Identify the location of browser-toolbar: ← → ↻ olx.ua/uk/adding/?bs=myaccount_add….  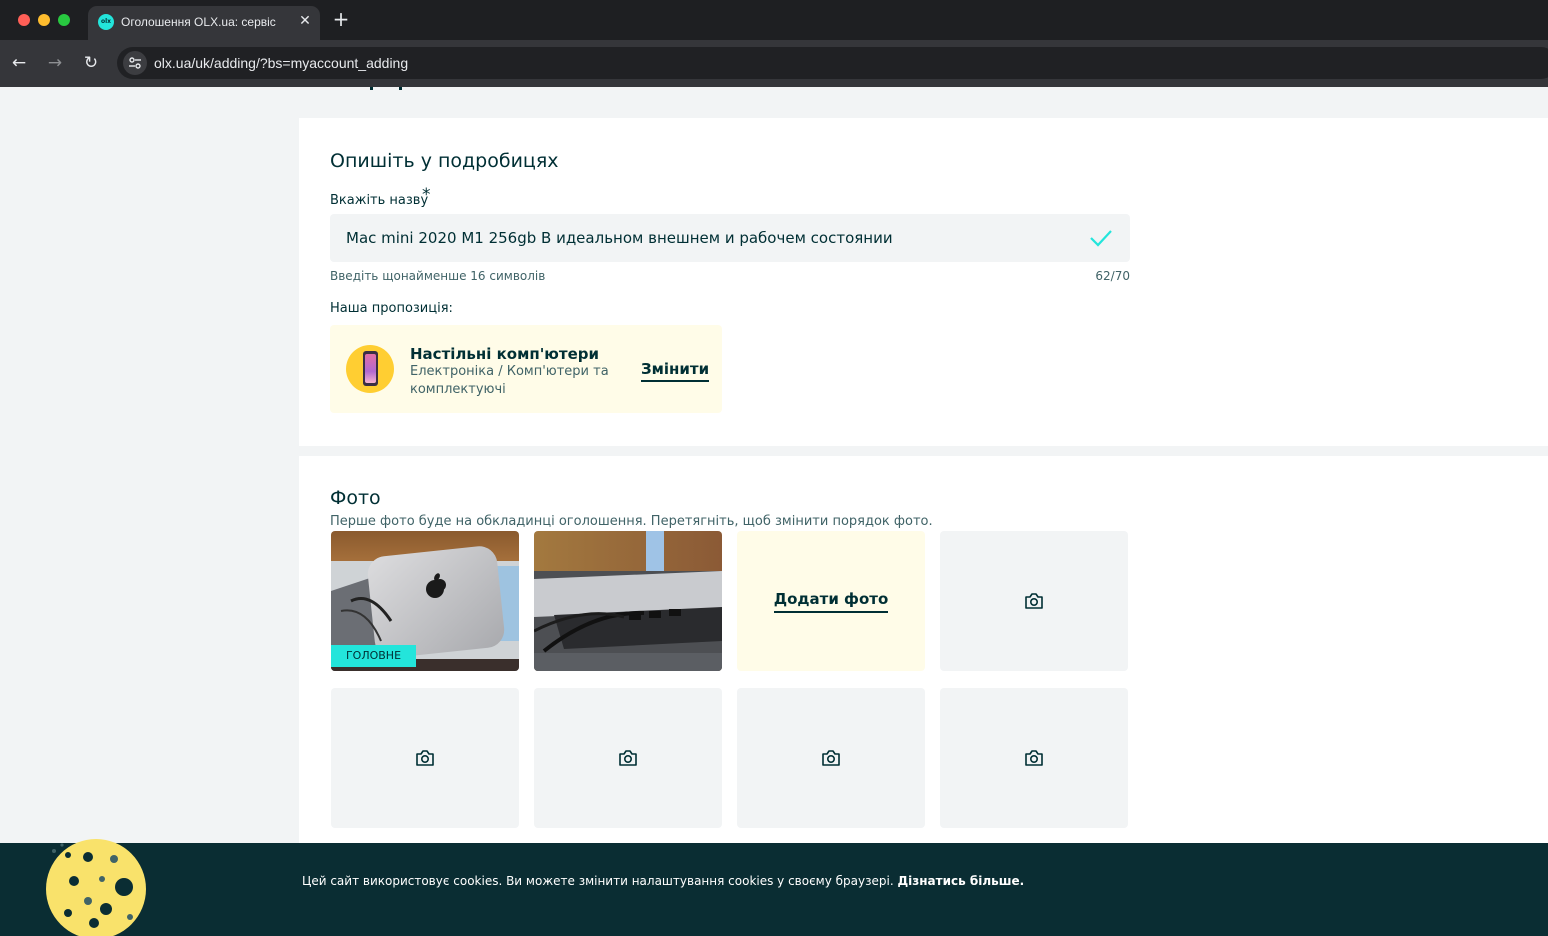
(774, 63).